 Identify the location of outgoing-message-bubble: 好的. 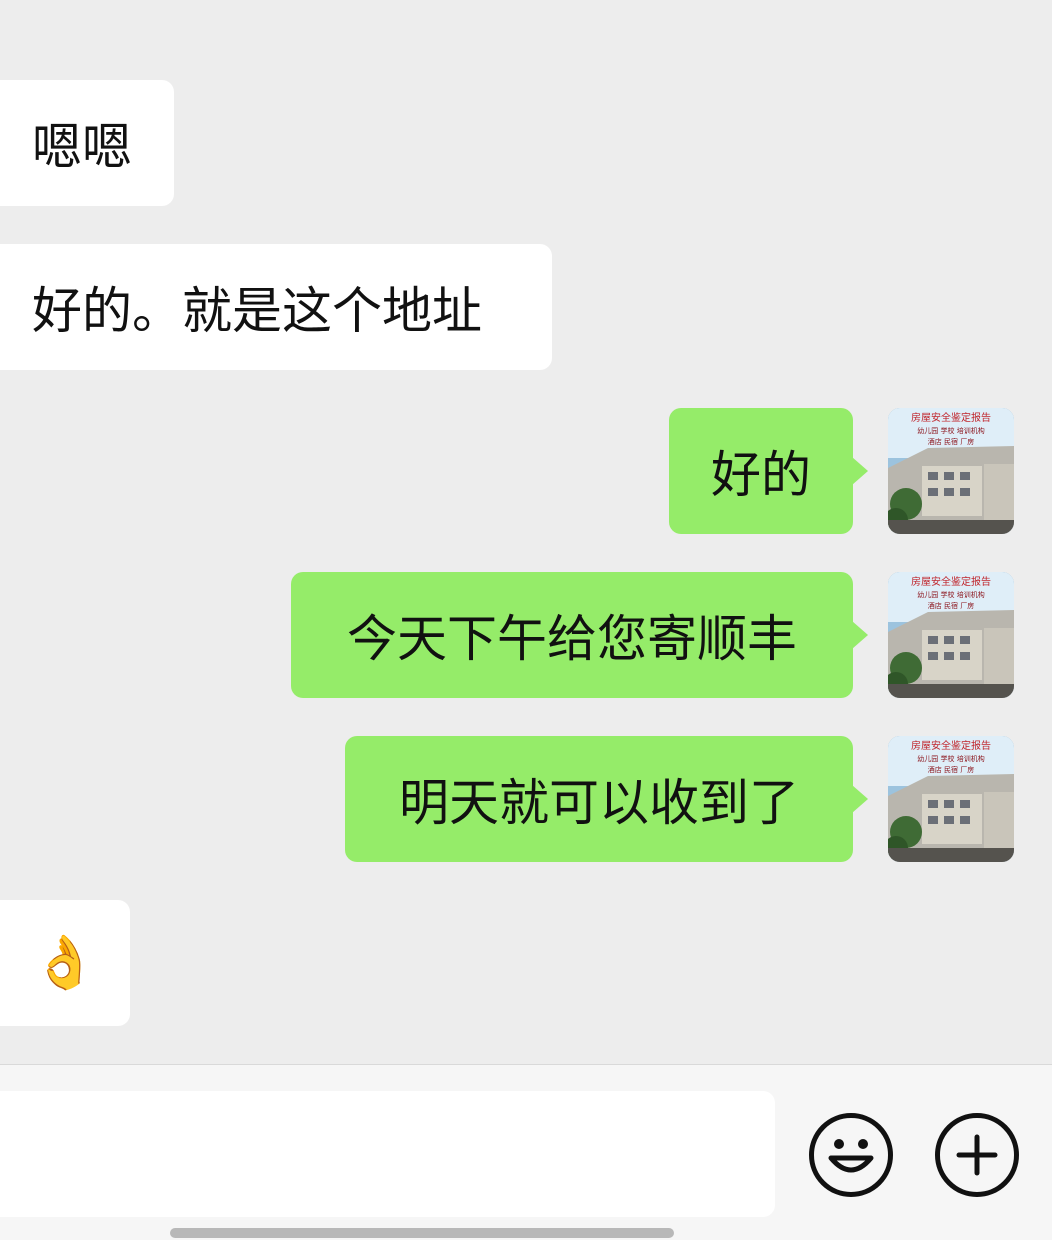
(761, 471).